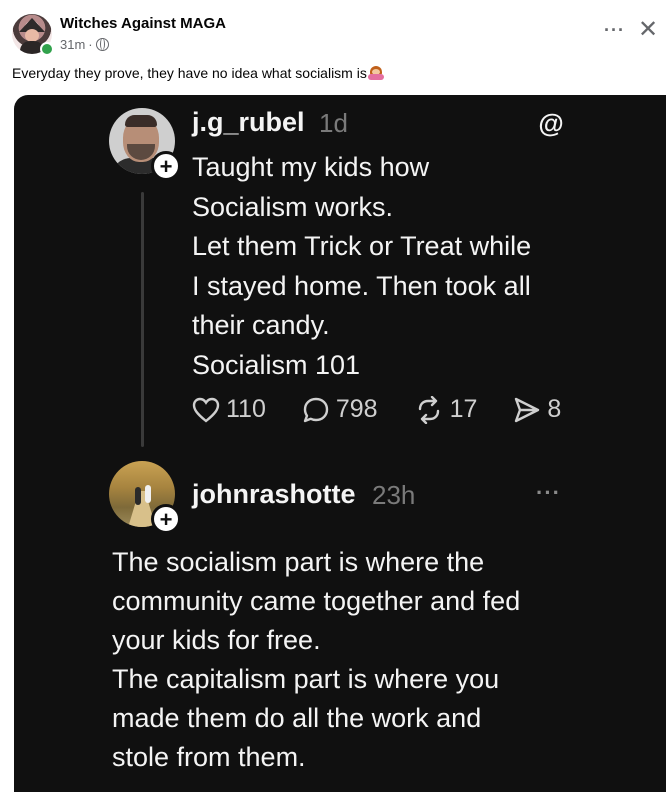 This screenshot has height=792, width=666. I want to click on comment-action: 798, so click(340, 409).